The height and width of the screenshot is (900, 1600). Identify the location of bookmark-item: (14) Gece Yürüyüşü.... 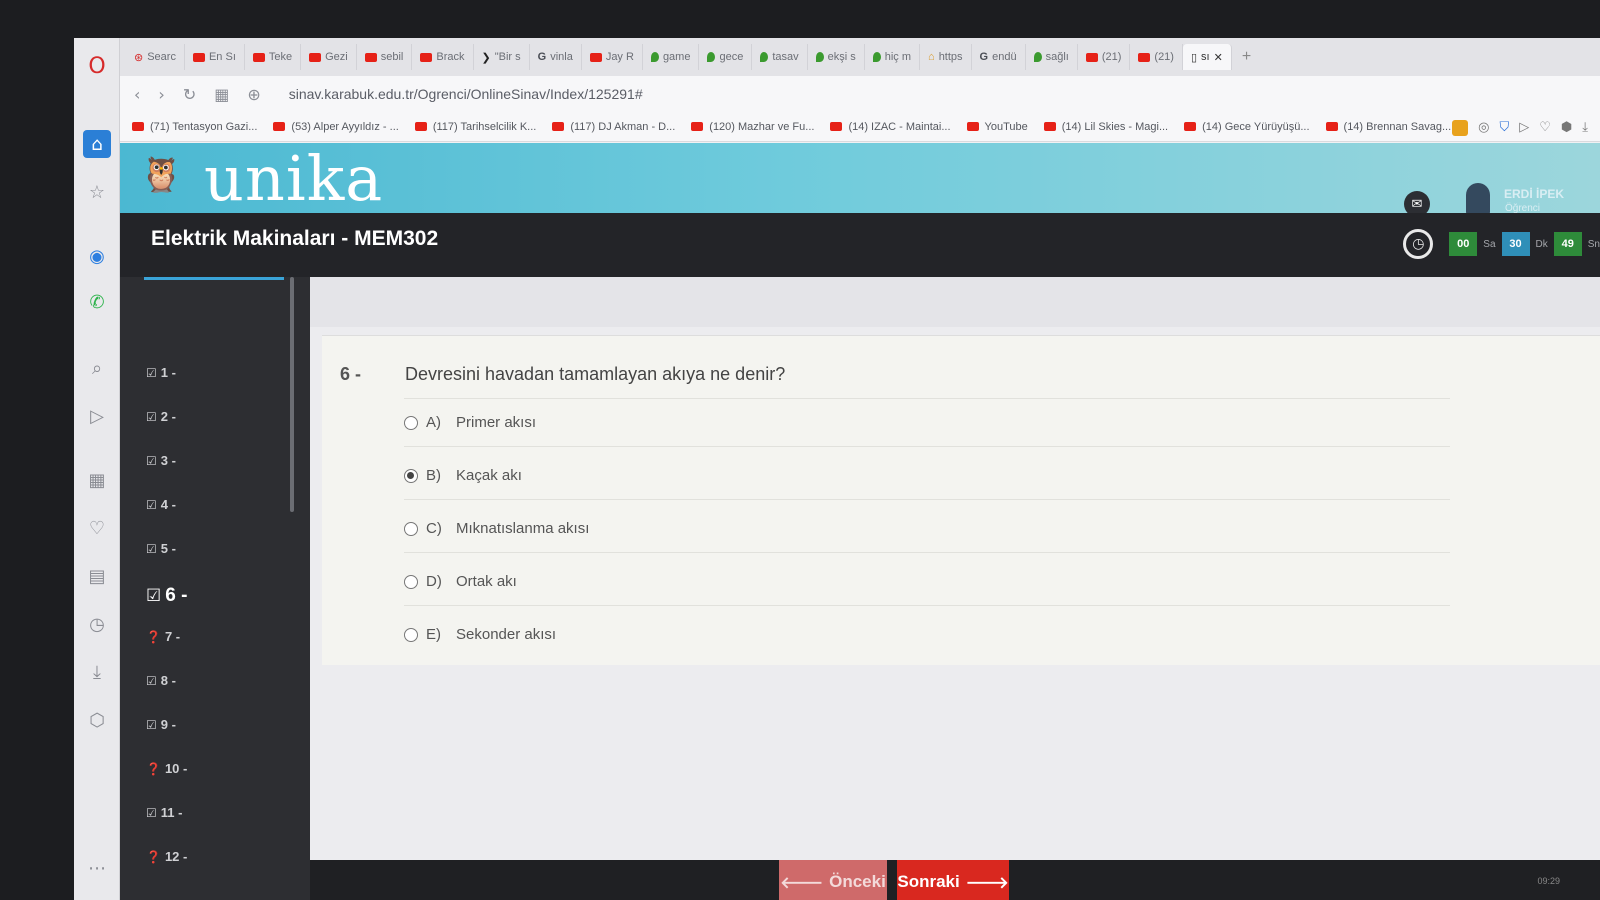
(1247, 127).